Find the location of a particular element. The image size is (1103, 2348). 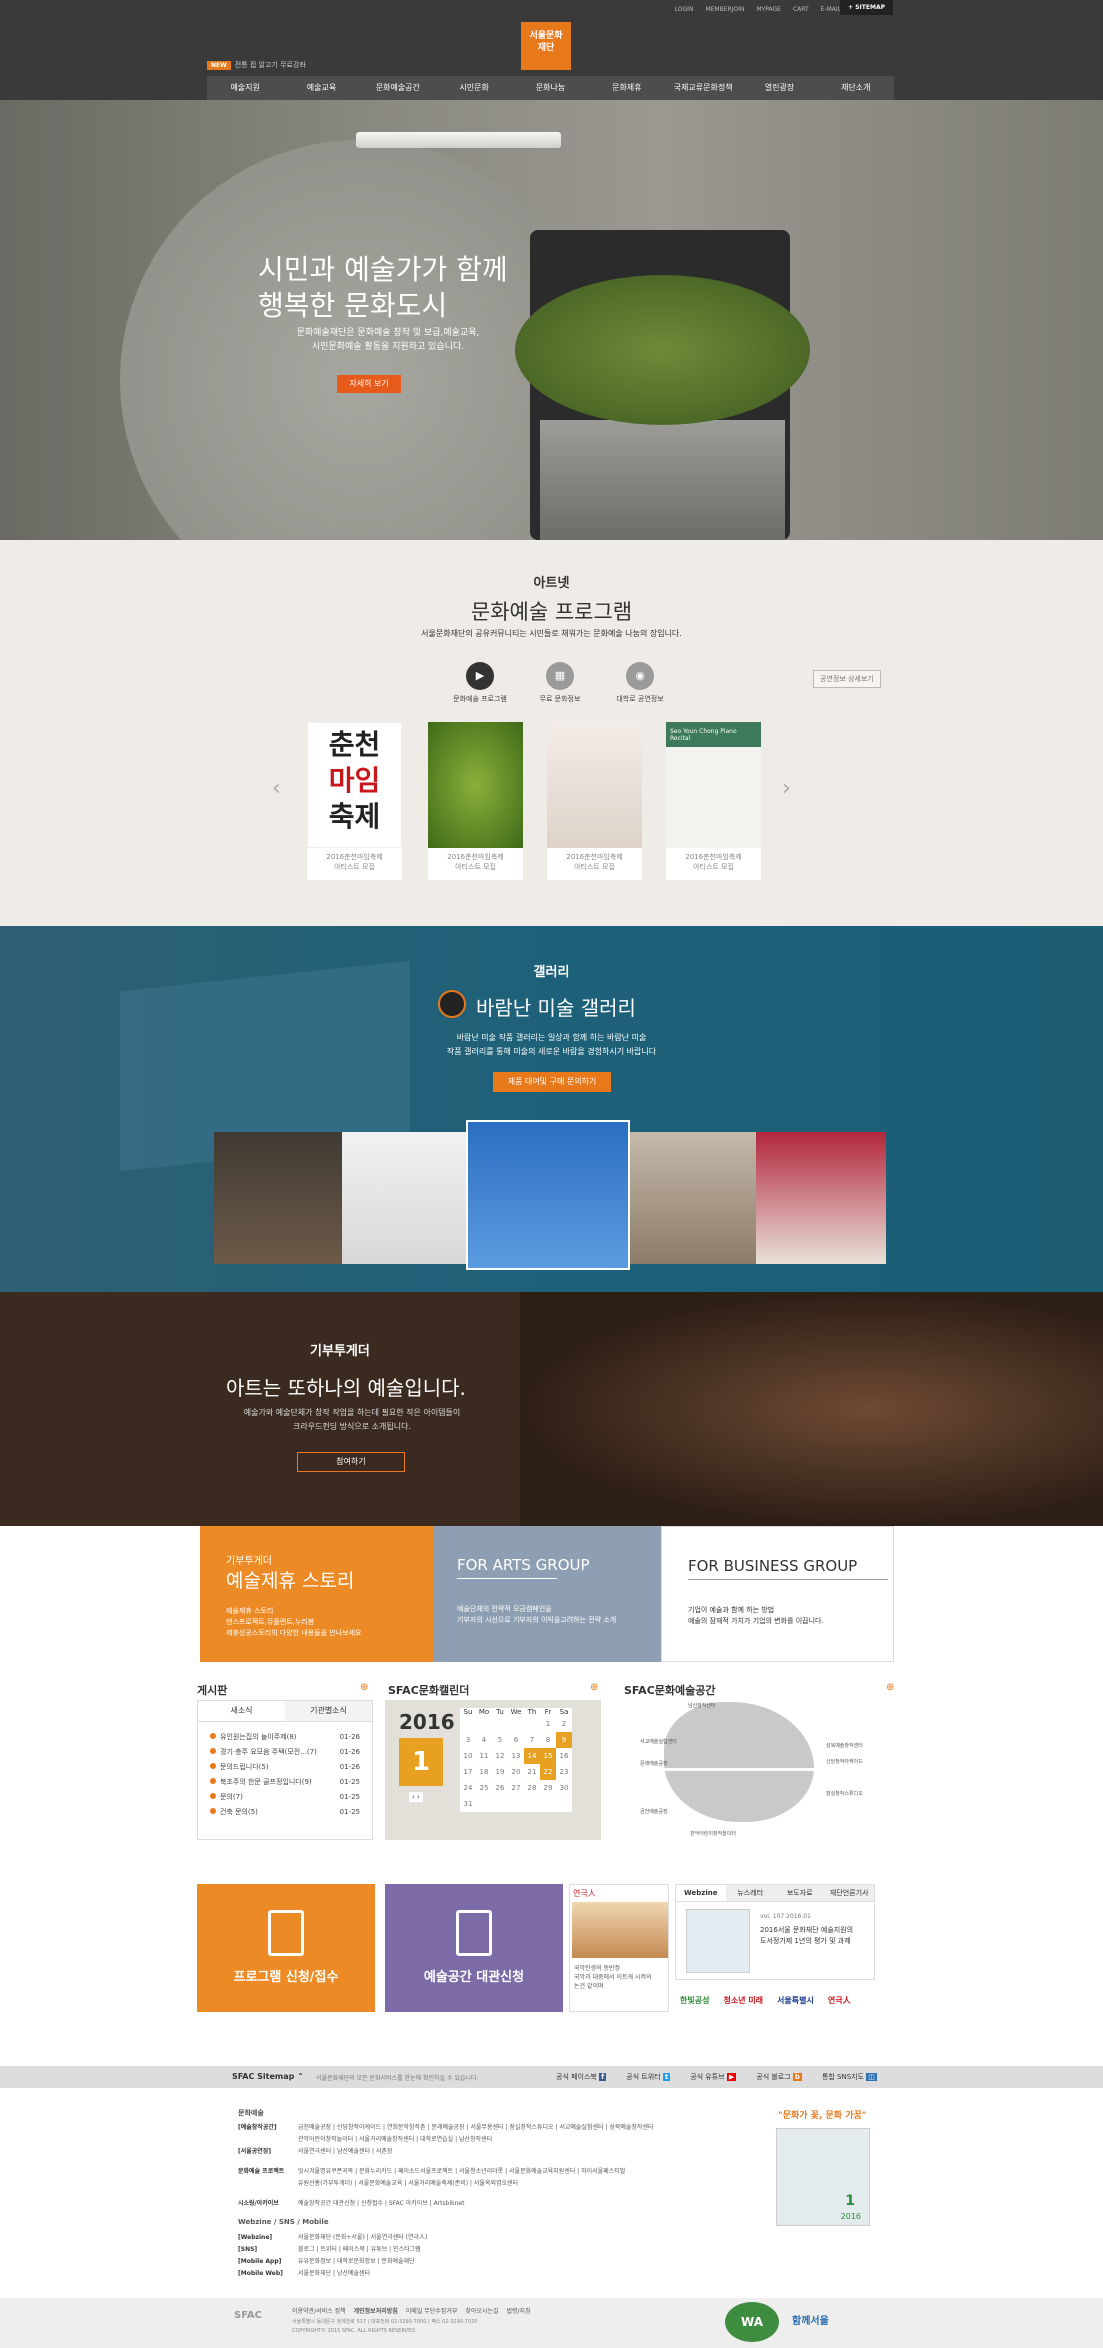

tab-newsletter: 뉴스레터 is located at coordinates (750, 1893).